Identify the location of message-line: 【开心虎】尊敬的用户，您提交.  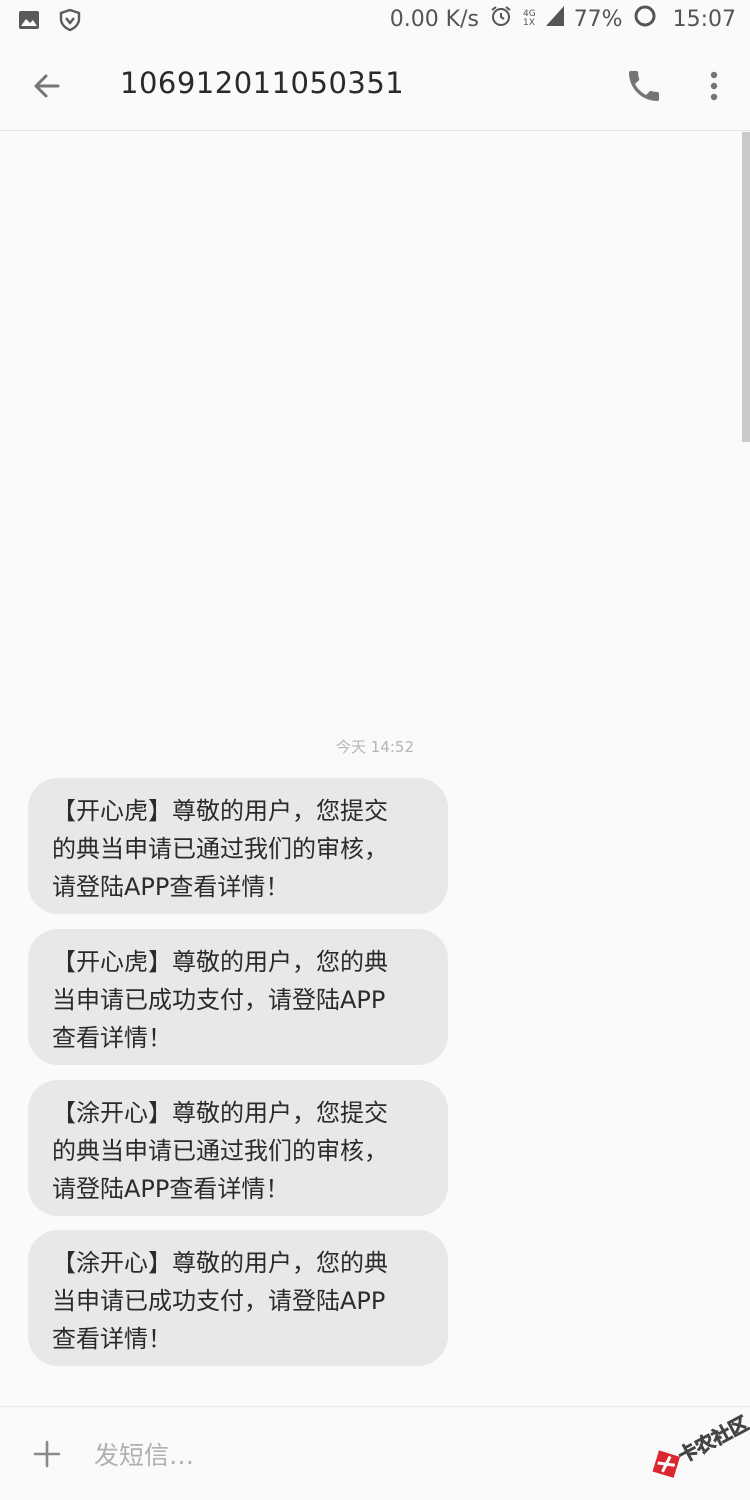
(220, 811).